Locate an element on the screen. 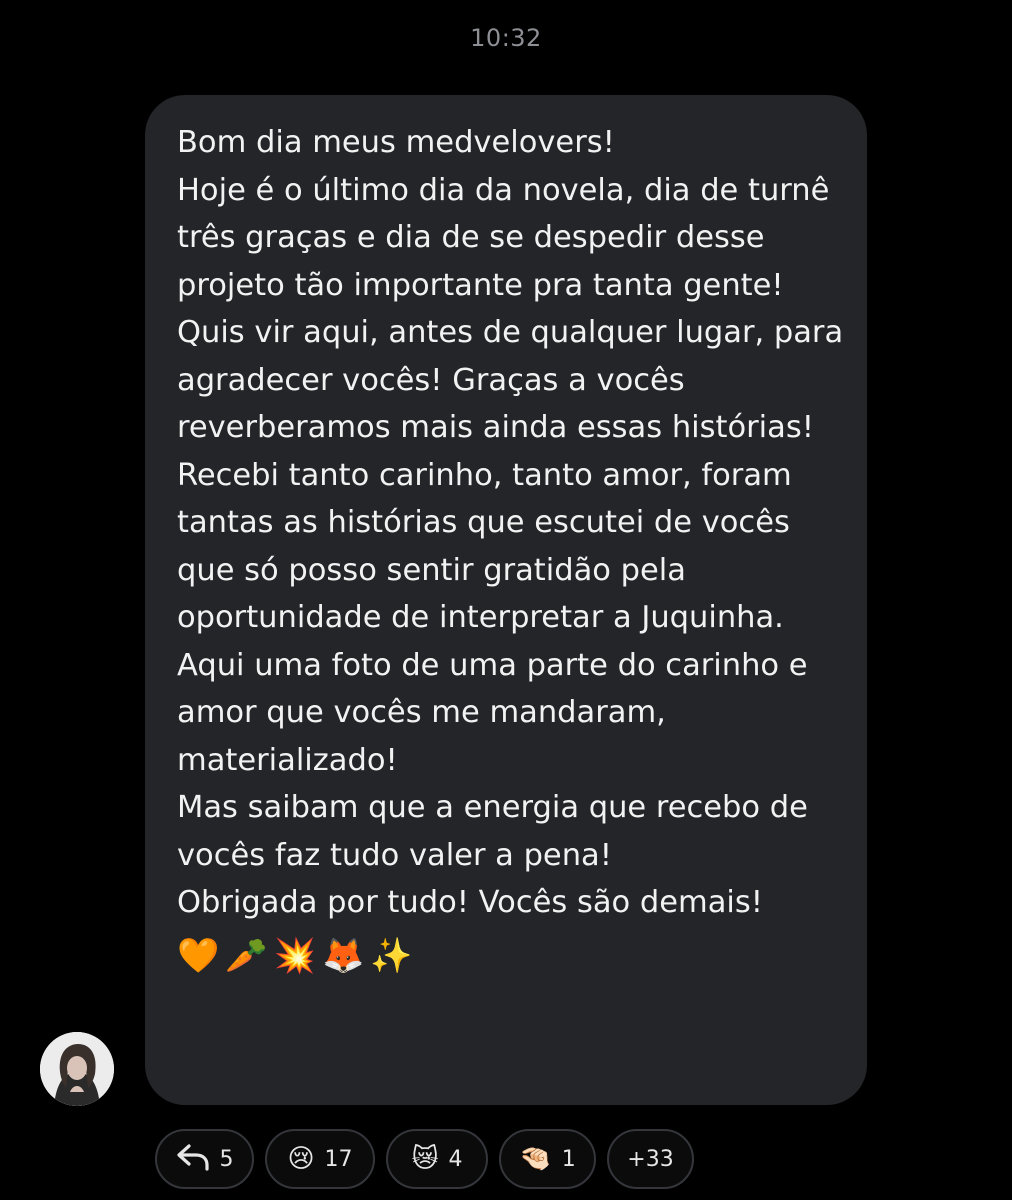  reaction-count: 17 is located at coordinates (338, 1159).